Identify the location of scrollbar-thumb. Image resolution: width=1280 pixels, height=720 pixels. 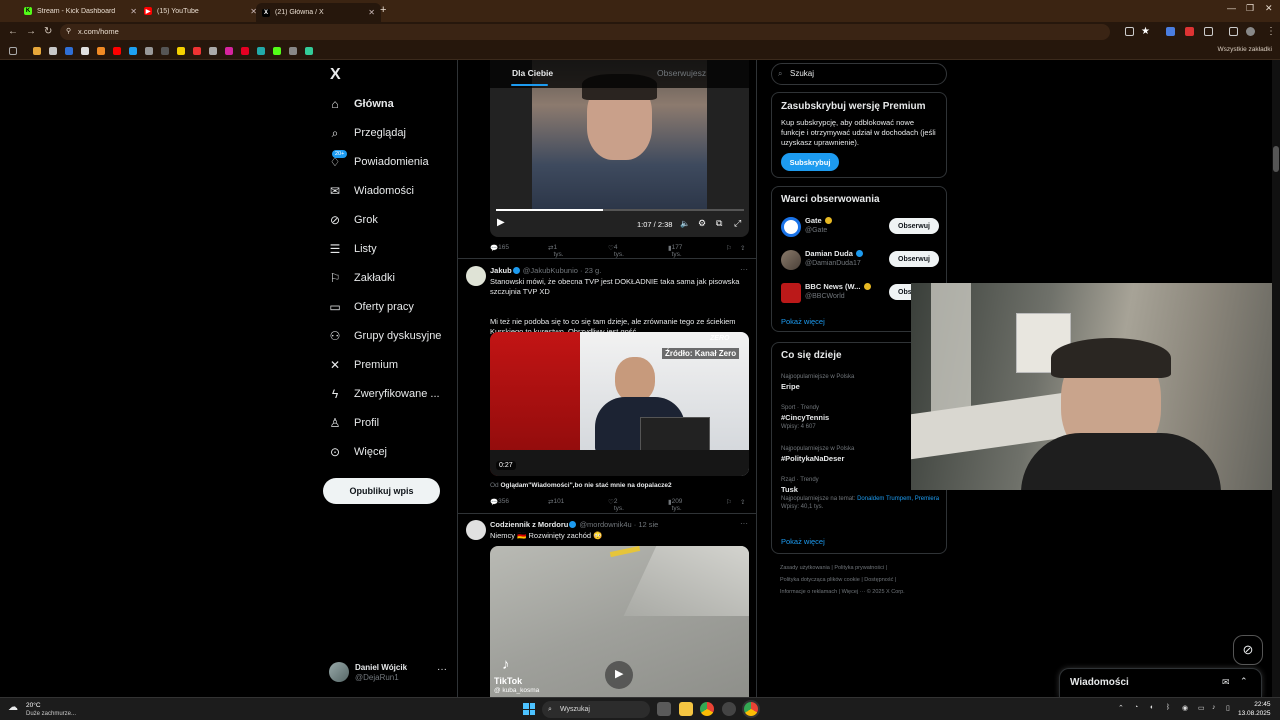
(1276, 159).